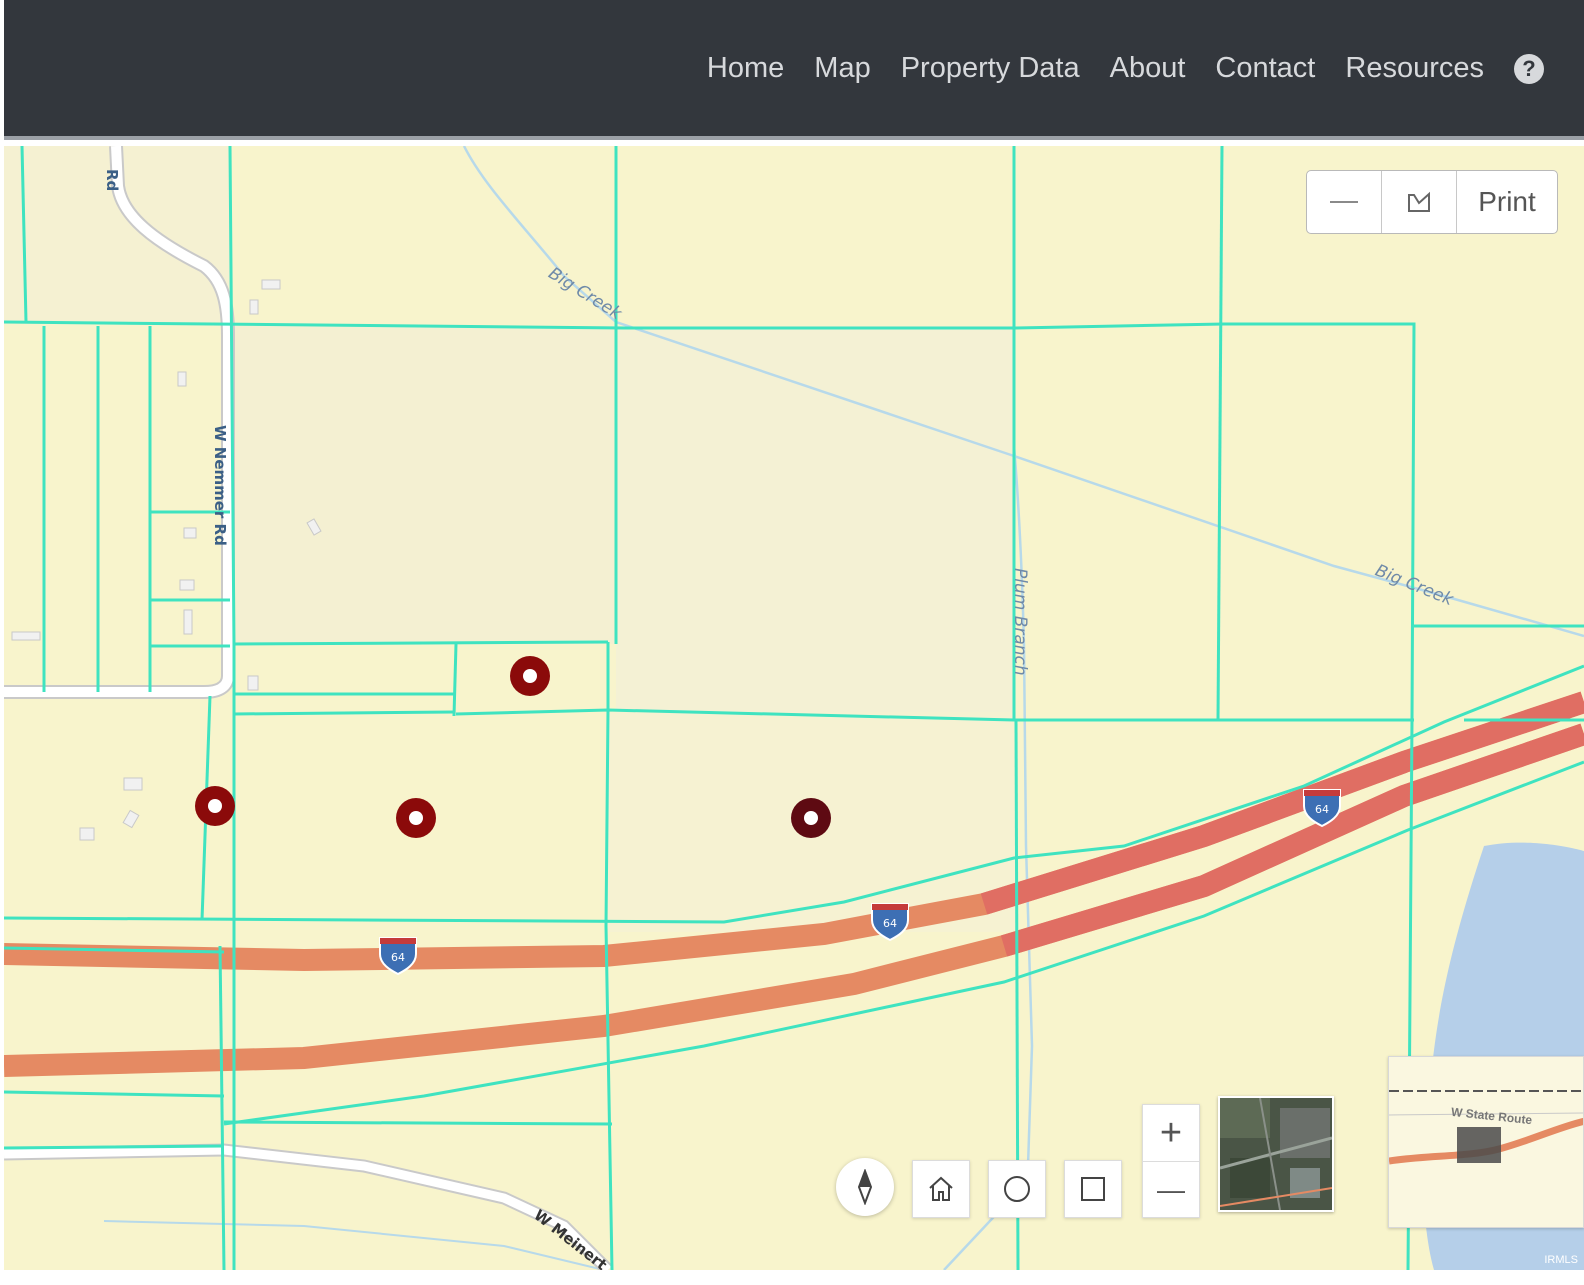  What do you see at coordinates (842, 68) in the screenshot?
I see `nav-map: Map` at bounding box center [842, 68].